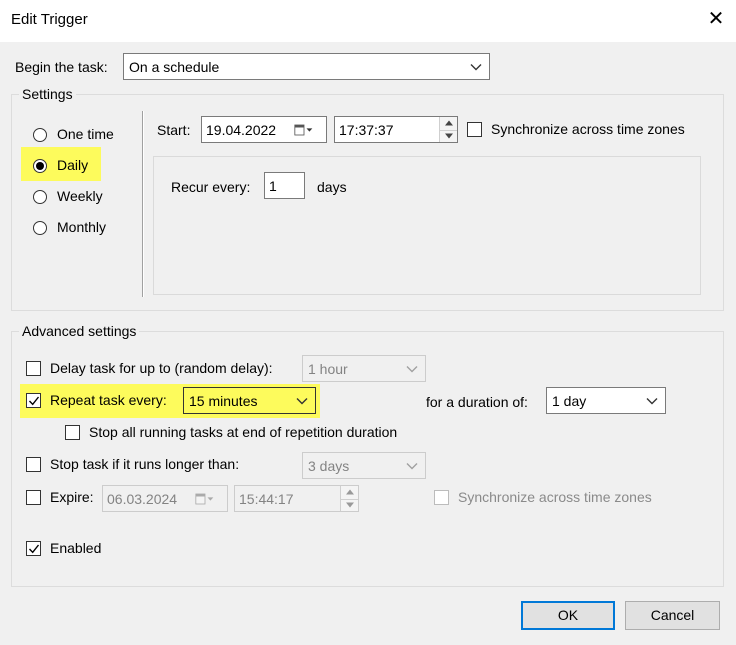 The height and width of the screenshot is (645, 736). I want to click on repeat-interval-dropdown: 15 minutes, so click(249, 400).